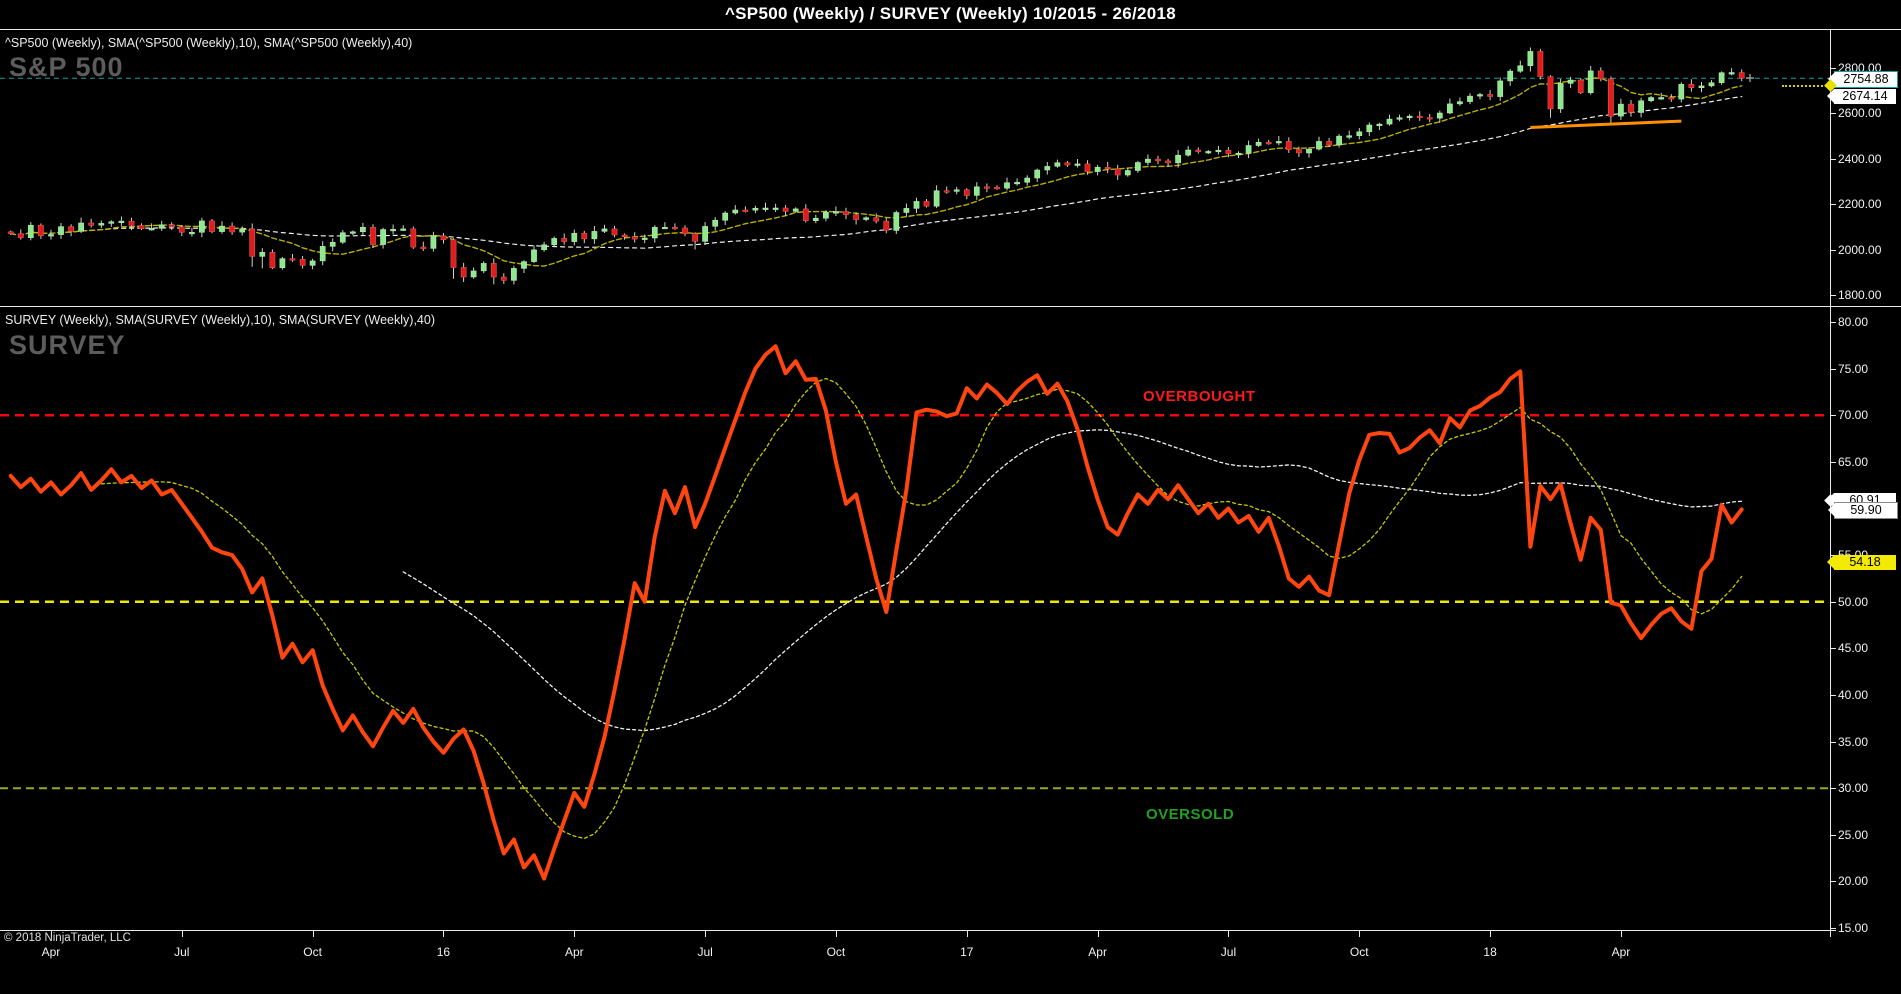 This screenshot has width=1901, height=994. Describe the element at coordinates (1490, 952) in the screenshot. I see `time-label: 18` at that location.